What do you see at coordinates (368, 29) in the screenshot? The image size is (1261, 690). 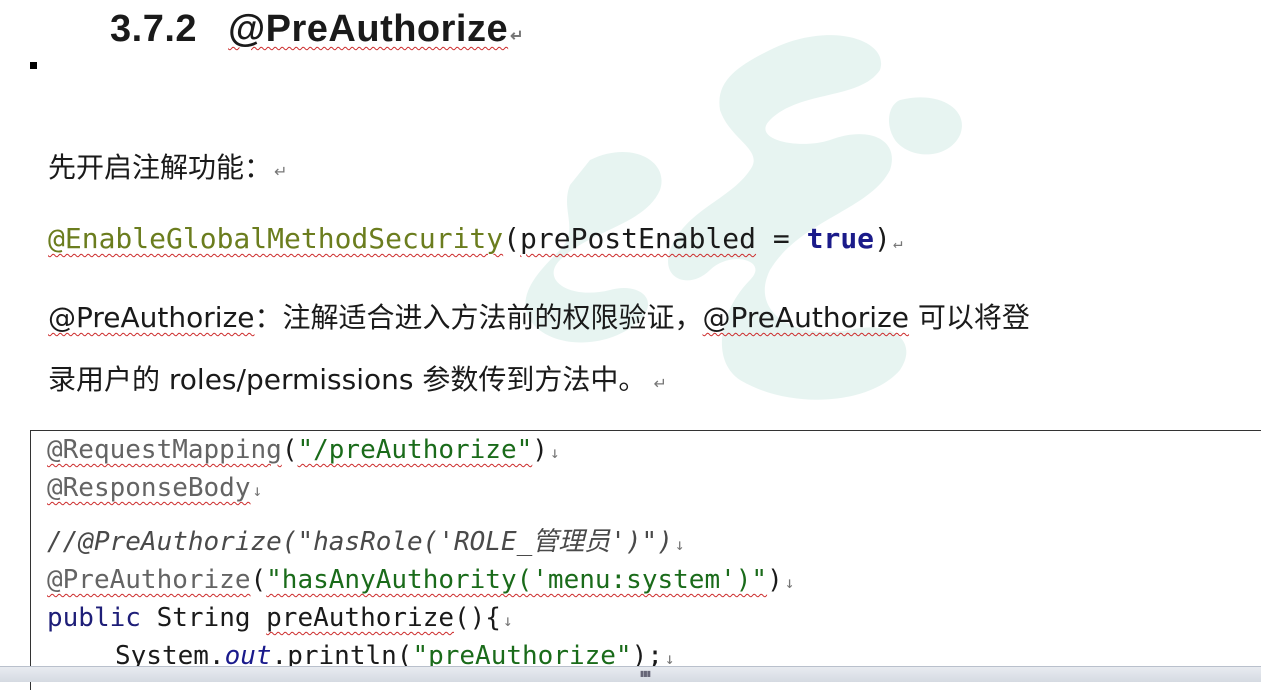 I see `section-title: @PreAuthorize` at bounding box center [368, 29].